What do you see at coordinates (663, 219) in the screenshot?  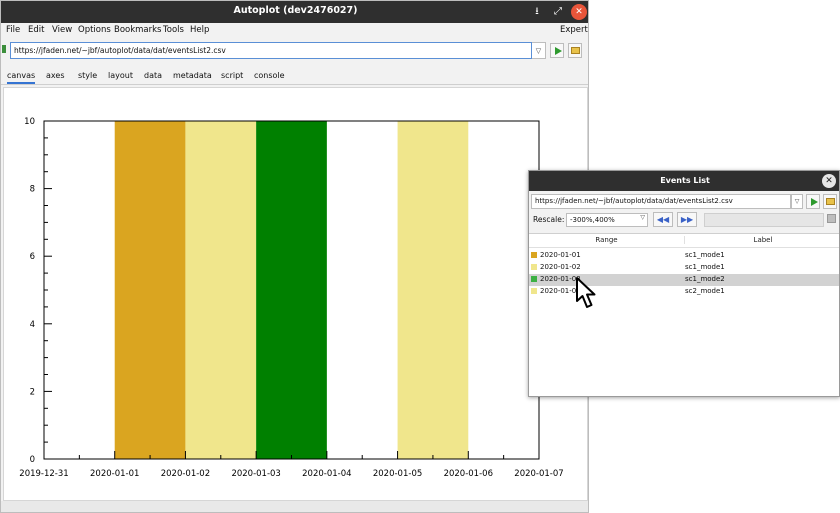 I see `previous-event-button: ◀◀` at bounding box center [663, 219].